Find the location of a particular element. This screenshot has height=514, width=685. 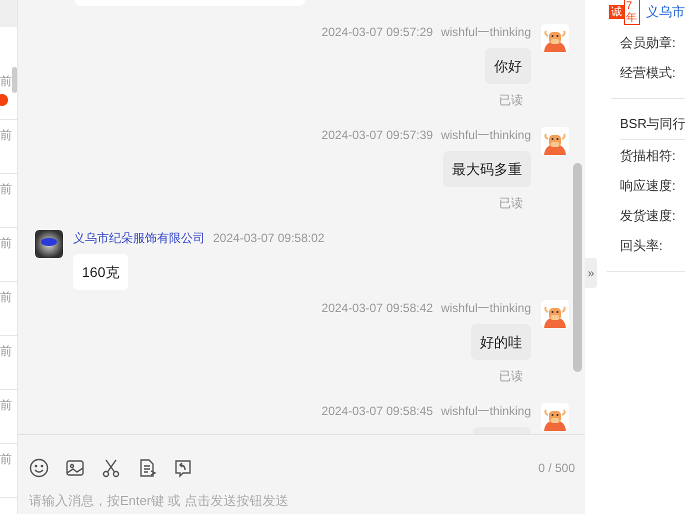

timestamp: 2024-03-07 09:58:42 is located at coordinates (377, 308).